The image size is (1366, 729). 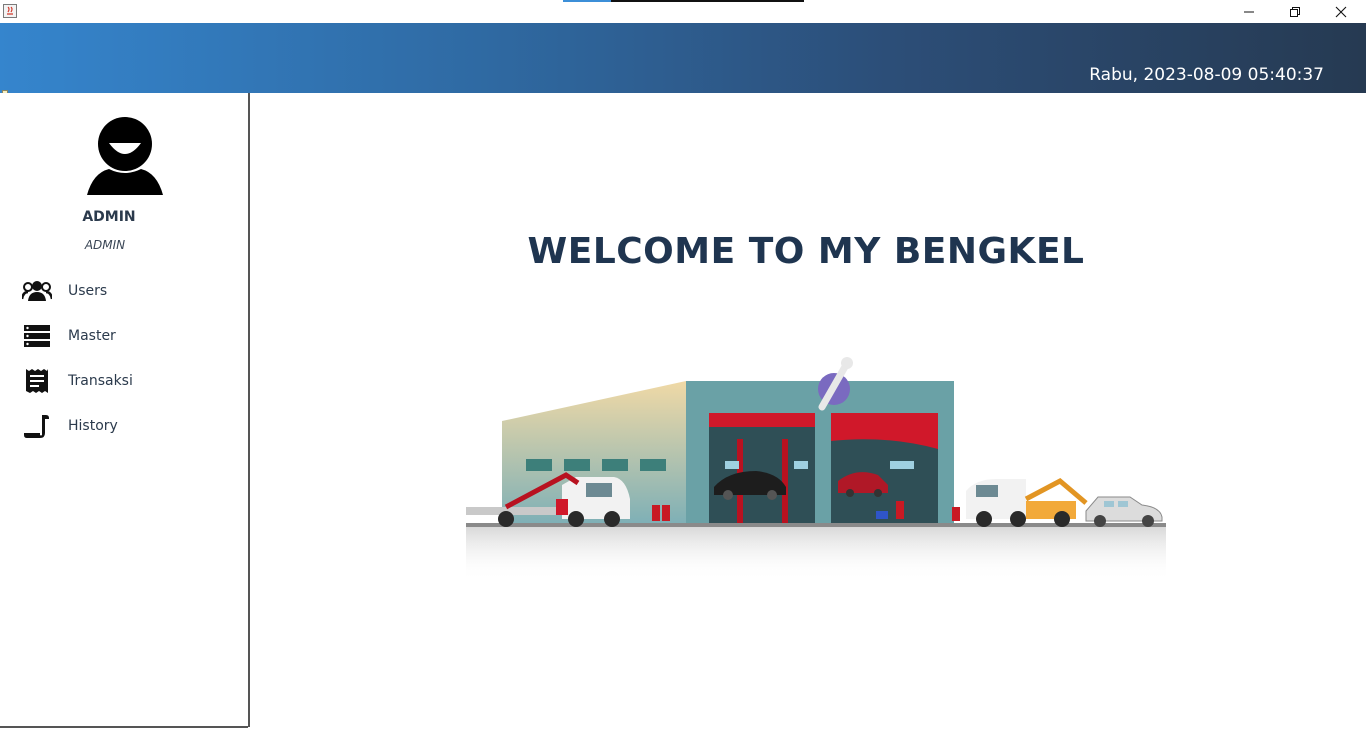 I want to click on sidebar-item-label: Users, so click(x=88, y=291).